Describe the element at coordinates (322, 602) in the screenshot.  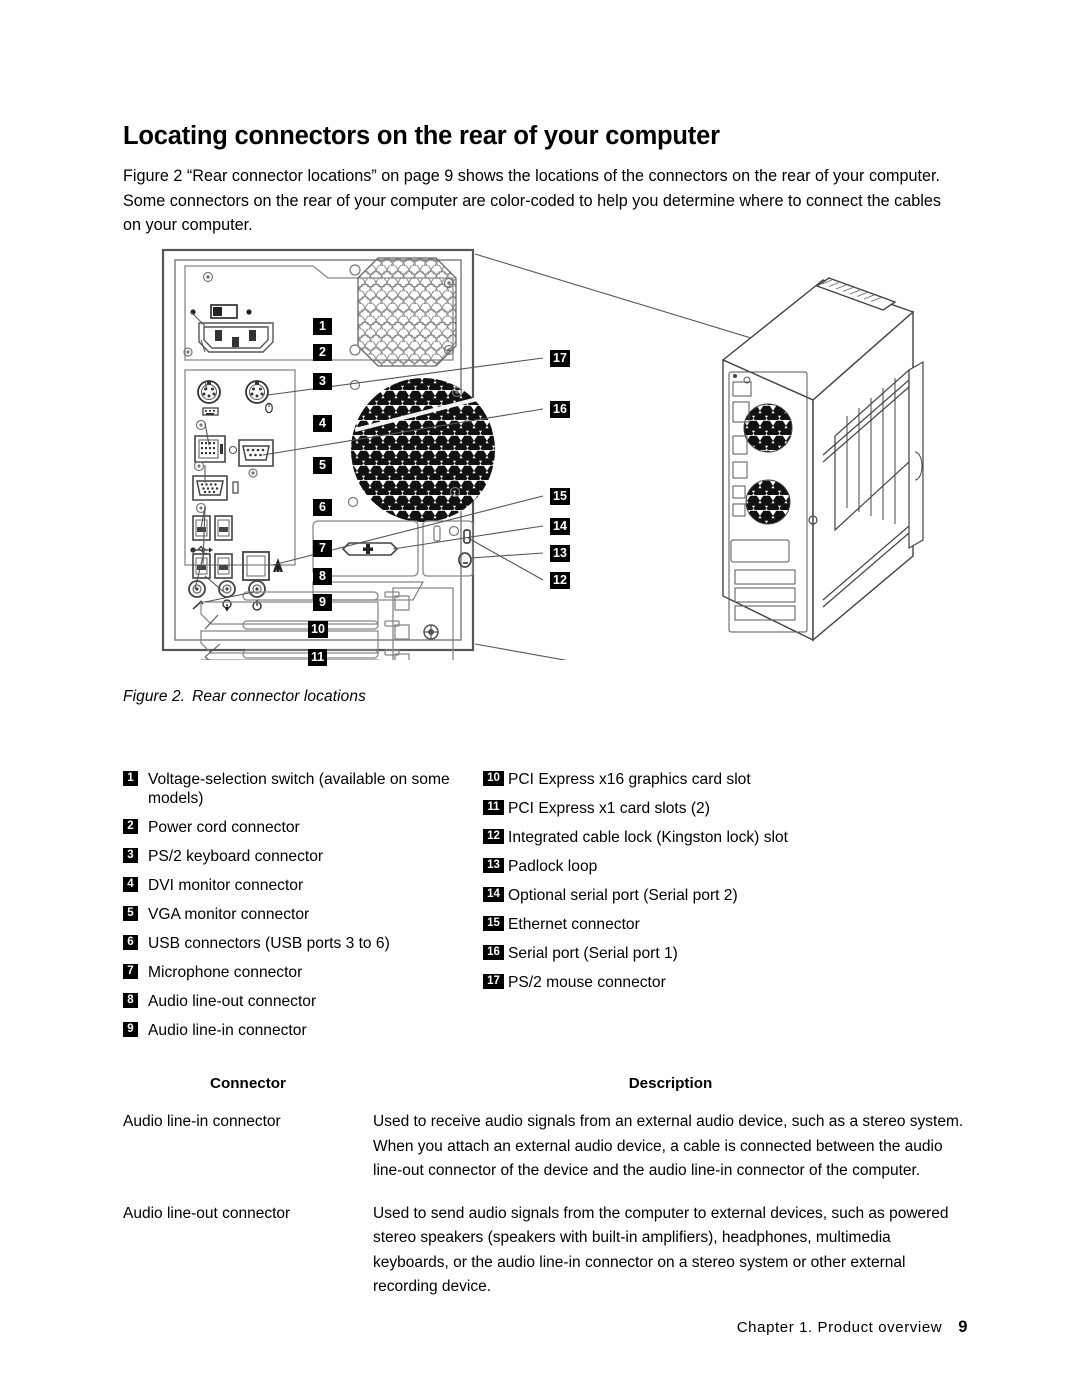
I see `figure-callout-9: 9` at that location.